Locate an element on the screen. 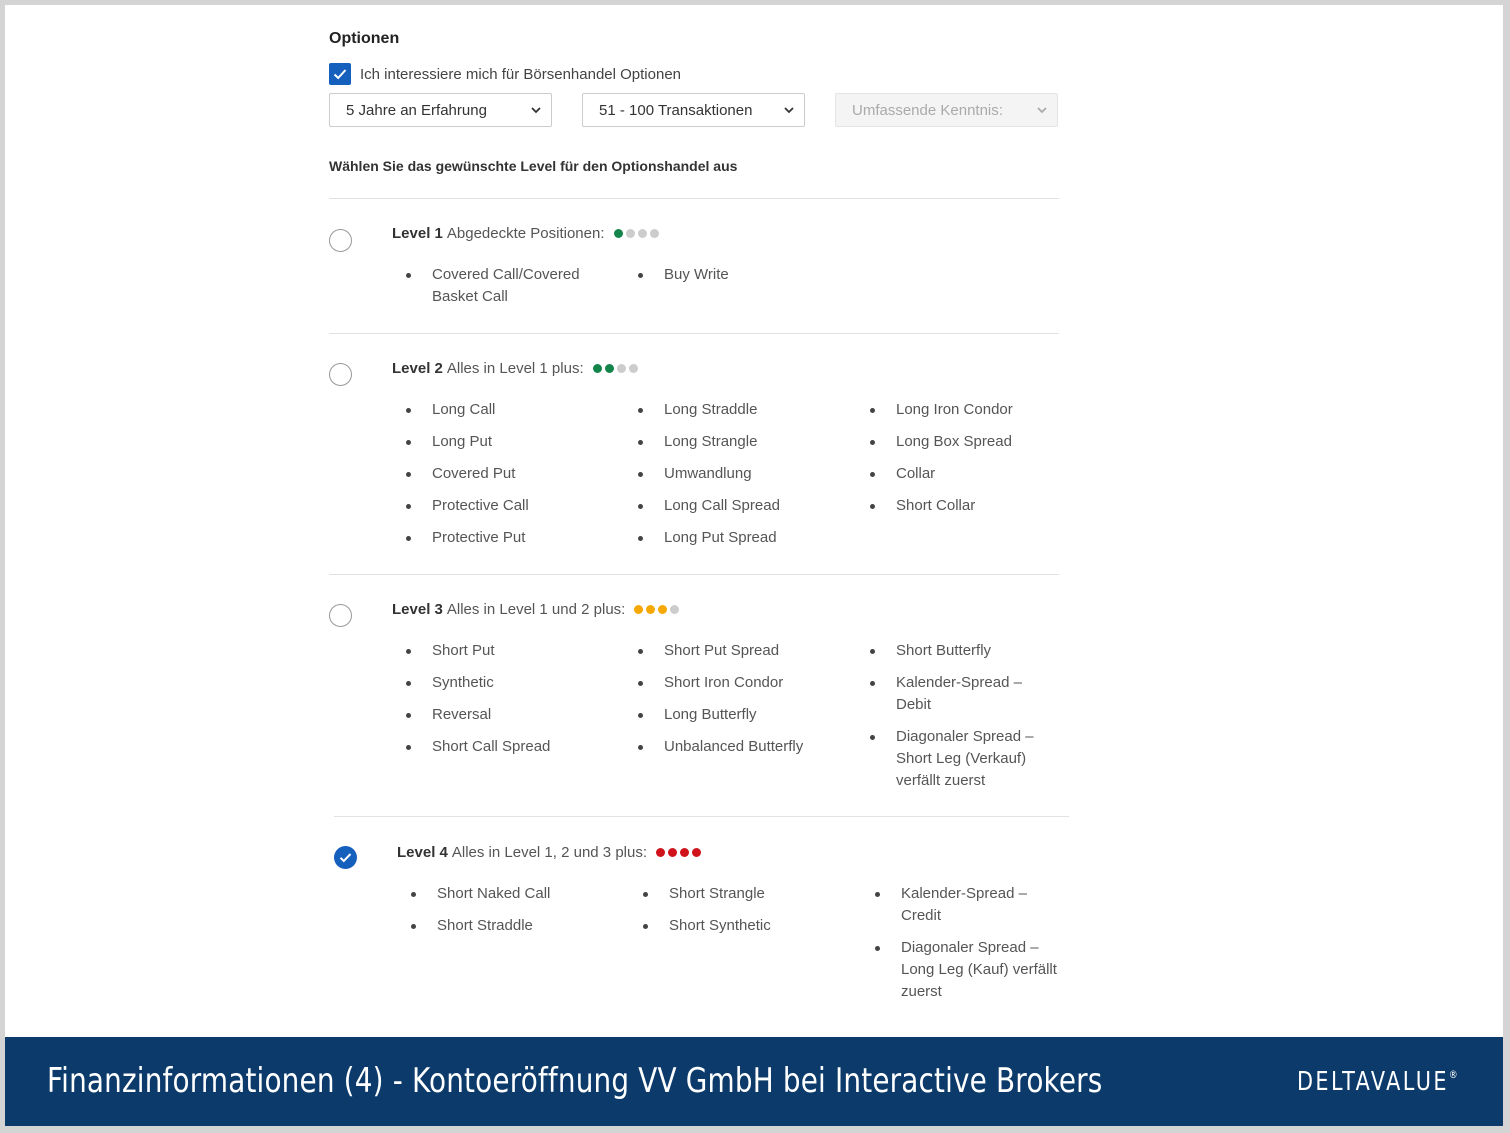  level-3-header: Level 3 Alles in Level 1 und 2 plus: is located at coordinates (536, 609).